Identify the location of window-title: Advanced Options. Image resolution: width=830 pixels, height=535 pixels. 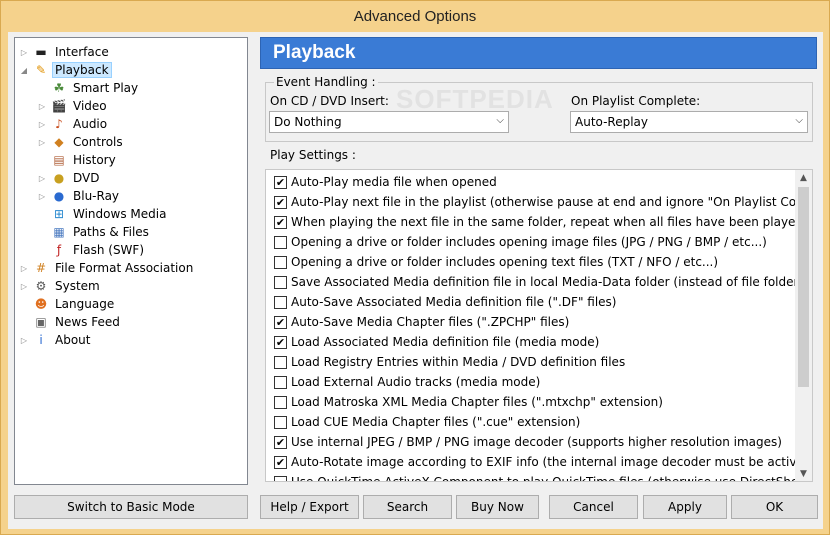
(415, 16).